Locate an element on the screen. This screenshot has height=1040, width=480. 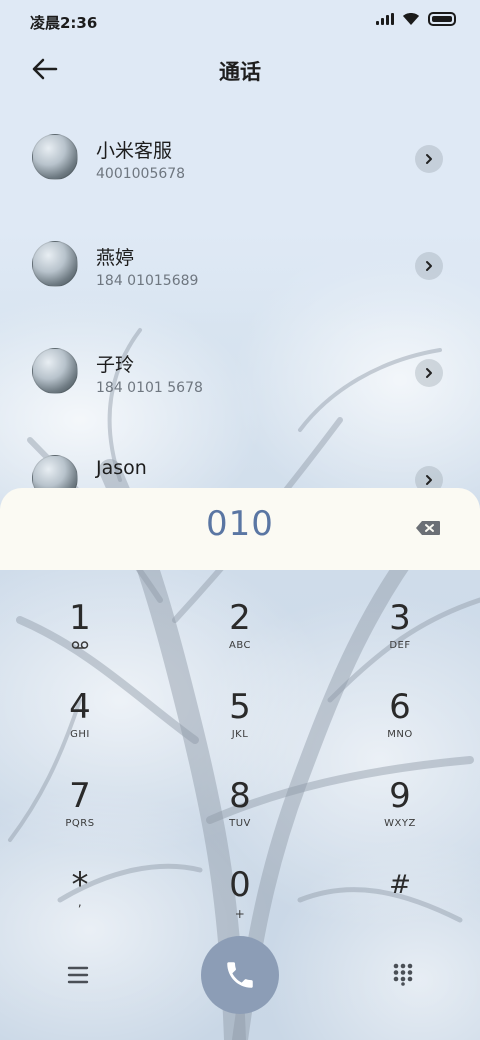
key-digit: 2 is located at coordinates (240, 618).